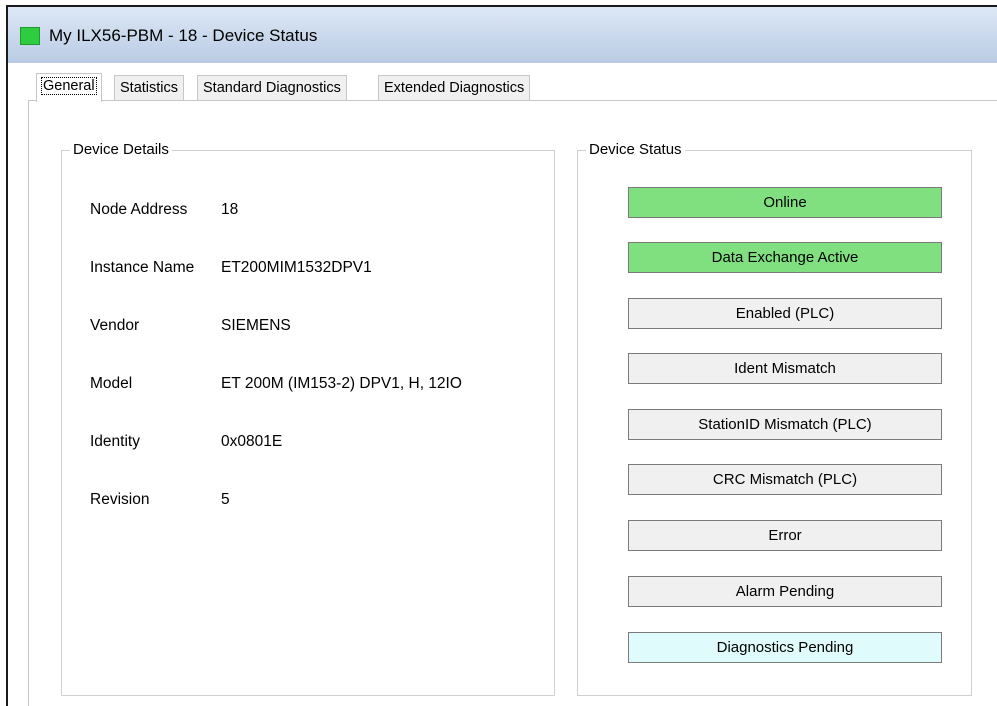 The image size is (997, 706). I want to click on tab-statistics-label: Statistics, so click(149, 88).